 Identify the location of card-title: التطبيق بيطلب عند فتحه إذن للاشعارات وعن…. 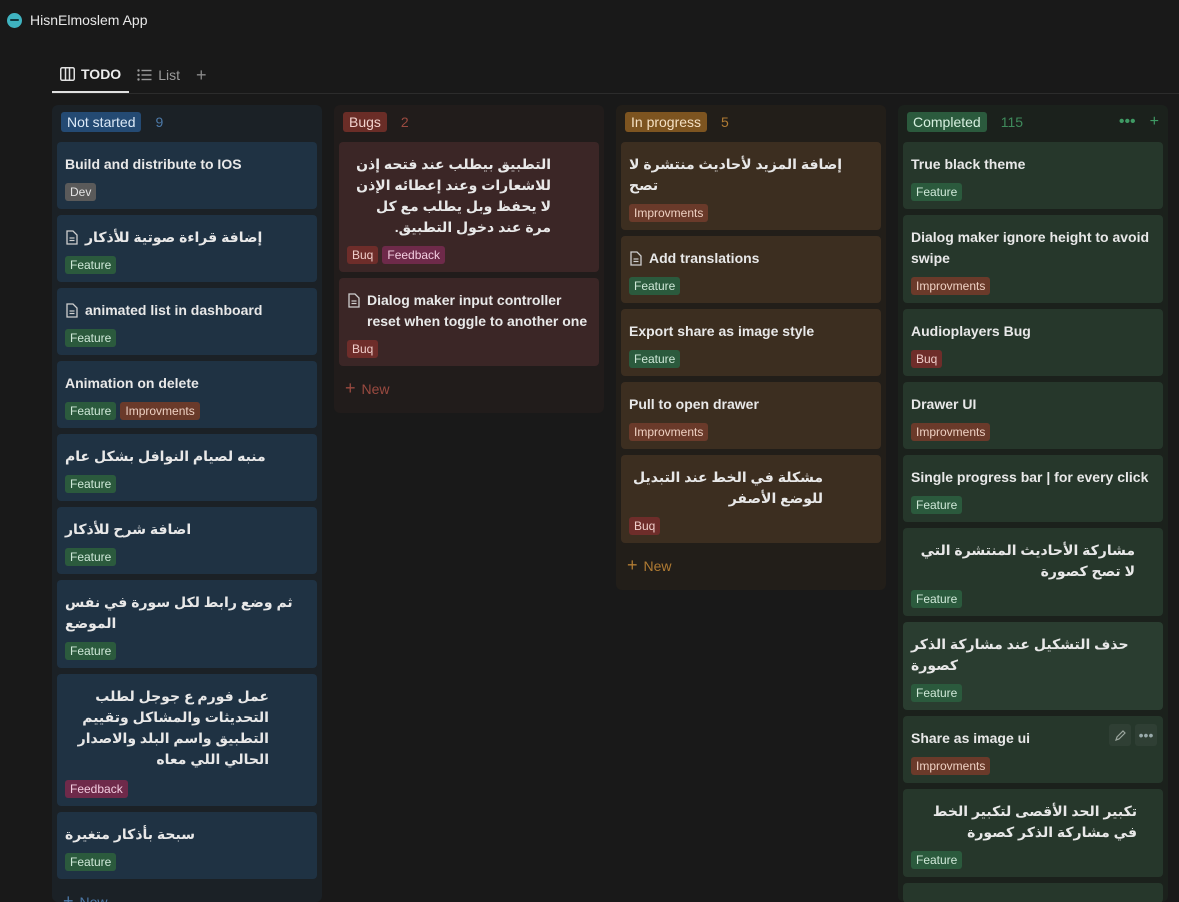
(453, 195).